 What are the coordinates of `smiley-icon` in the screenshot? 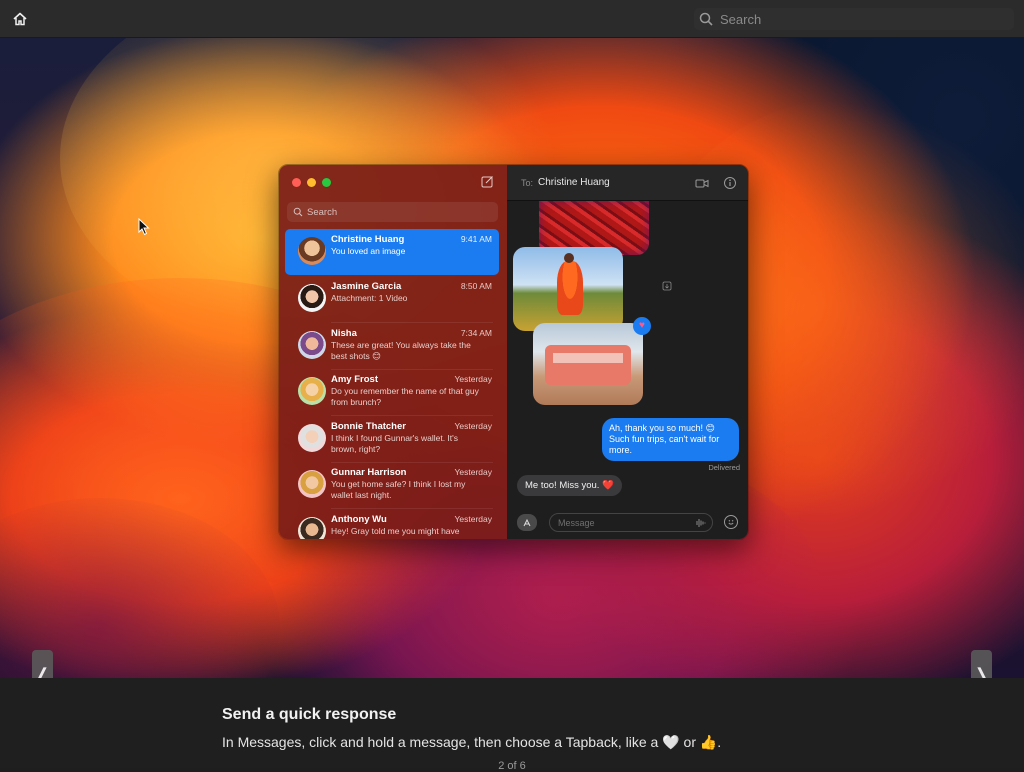 It's located at (731, 522).